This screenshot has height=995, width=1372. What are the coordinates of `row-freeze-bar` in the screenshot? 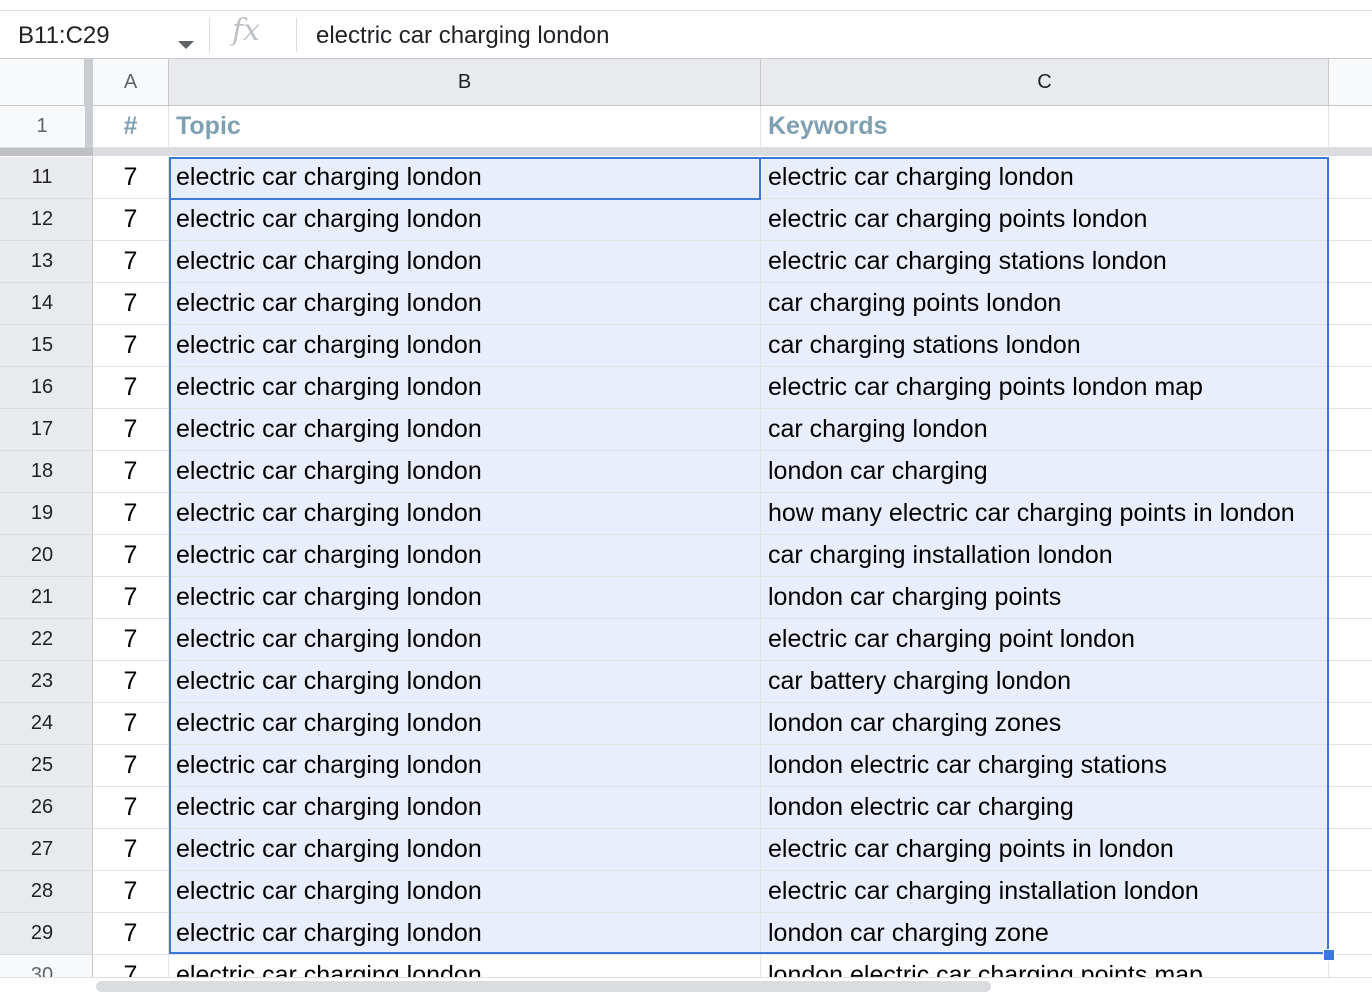 It's located at (686, 152).